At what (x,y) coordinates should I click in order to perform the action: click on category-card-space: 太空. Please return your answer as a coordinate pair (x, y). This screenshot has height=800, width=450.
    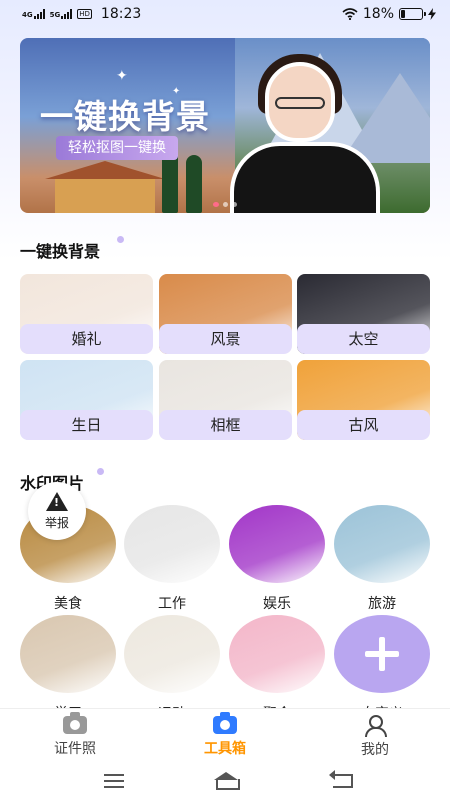
    Looking at the image, I should click on (363, 314).